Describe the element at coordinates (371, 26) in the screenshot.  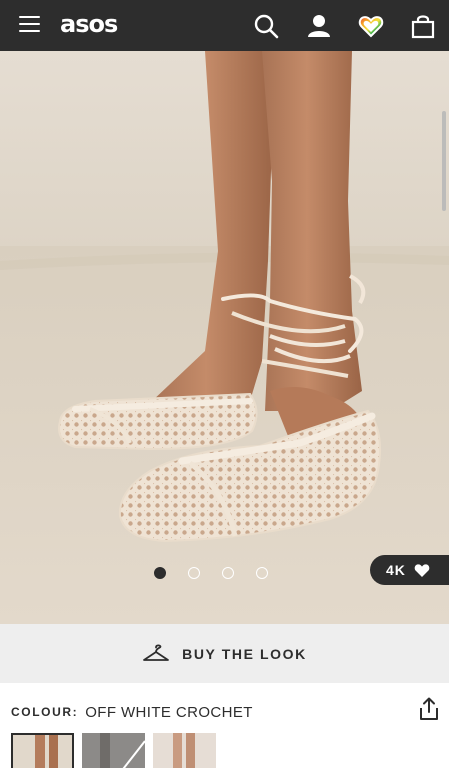
I see `saved-items-icon` at that location.